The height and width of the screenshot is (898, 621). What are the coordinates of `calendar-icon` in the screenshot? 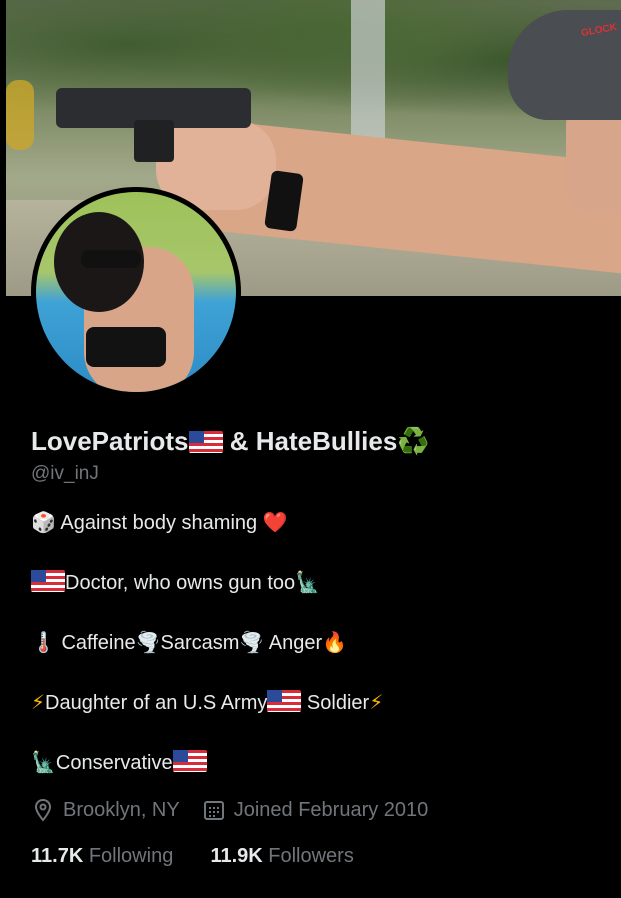 It's located at (214, 810).